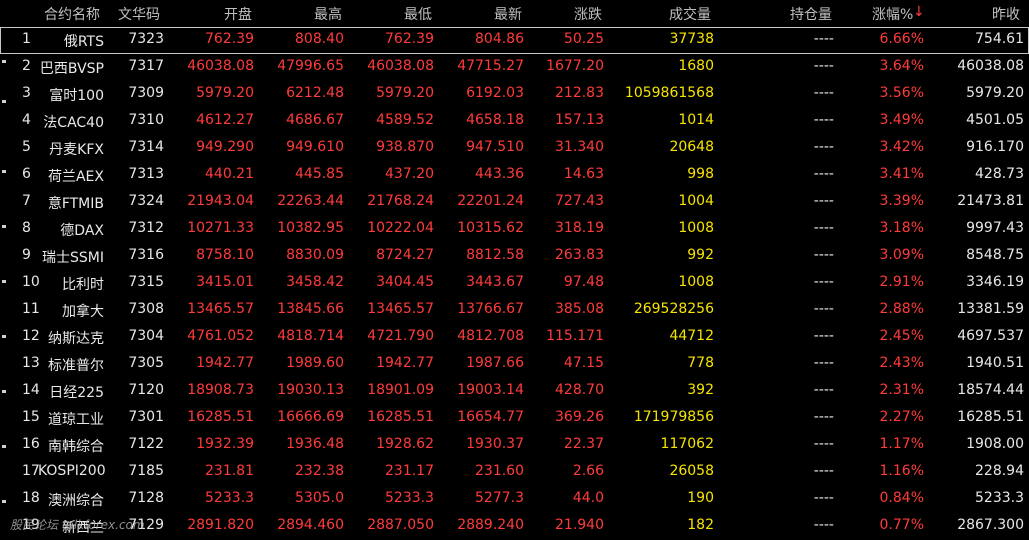 The image size is (1029, 540). What do you see at coordinates (400, 309) in the screenshot?
I see `low-price: 13465.57` at bounding box center [400, 309].